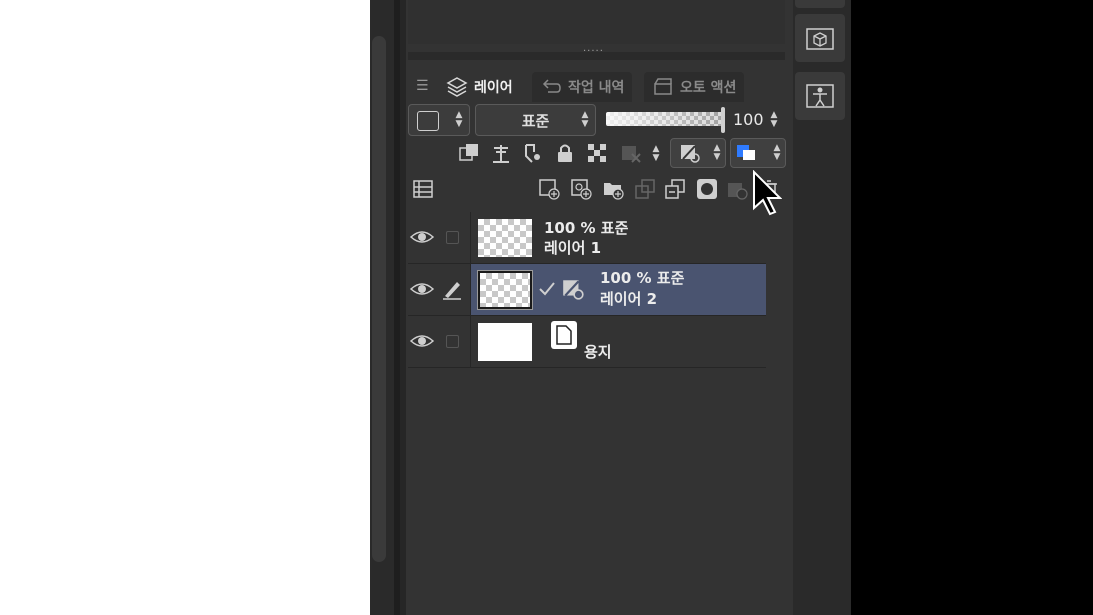  What do you see at coordinates (501, 153) in the screenshot?
I see `reference-layer-icon` at bounding box center [501, 153].